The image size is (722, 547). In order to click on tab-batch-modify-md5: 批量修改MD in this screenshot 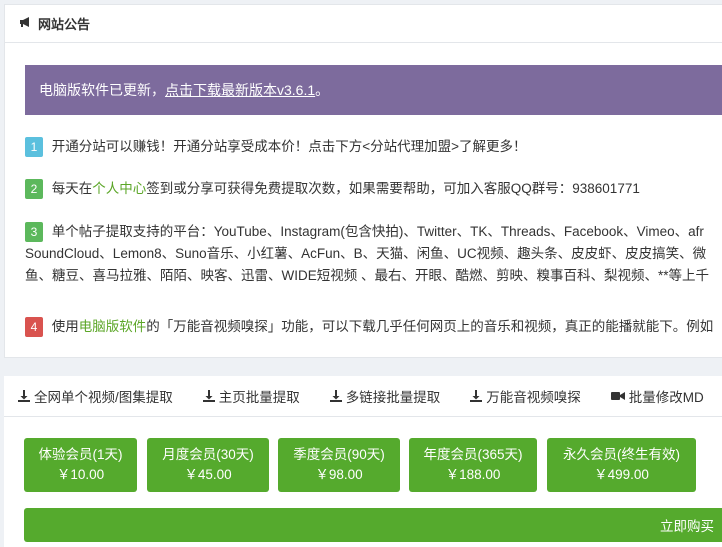, I will do `click(657, 396)`.